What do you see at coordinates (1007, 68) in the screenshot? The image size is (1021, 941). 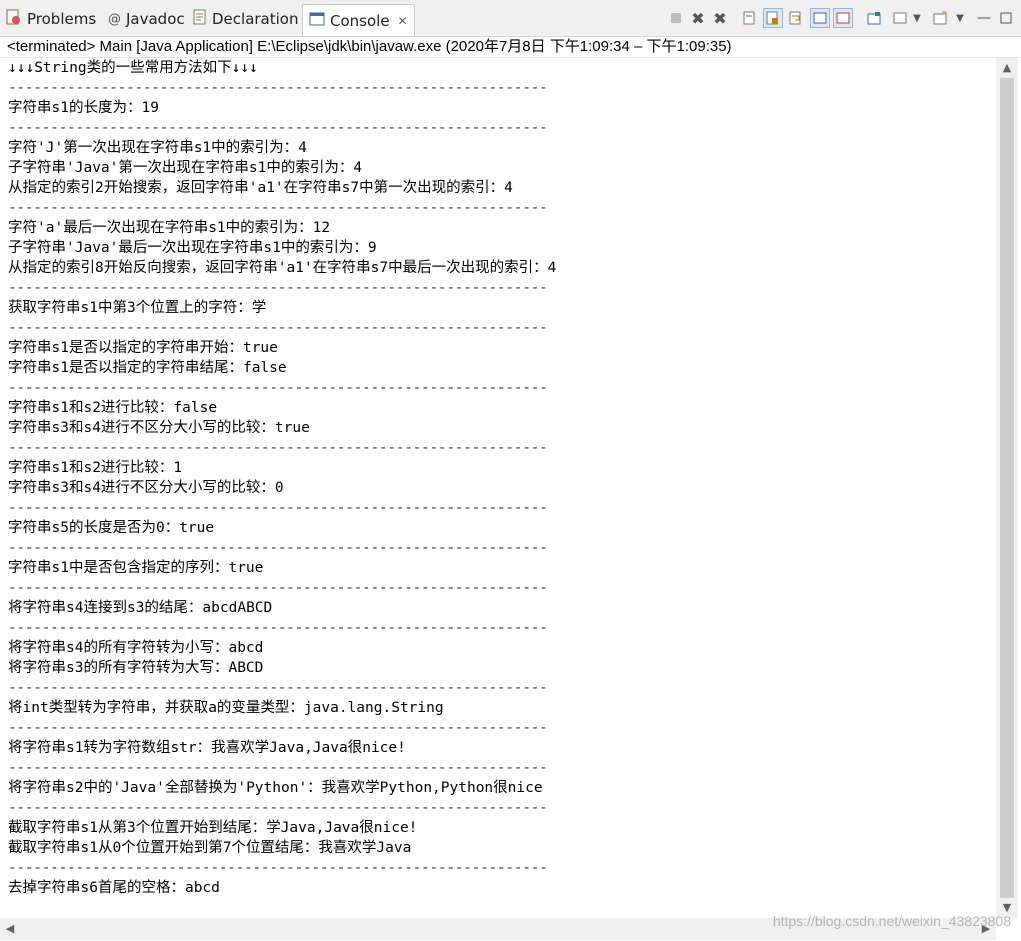 I see `scroll-up-icon: ▲` at bounding box center [1007, 68].